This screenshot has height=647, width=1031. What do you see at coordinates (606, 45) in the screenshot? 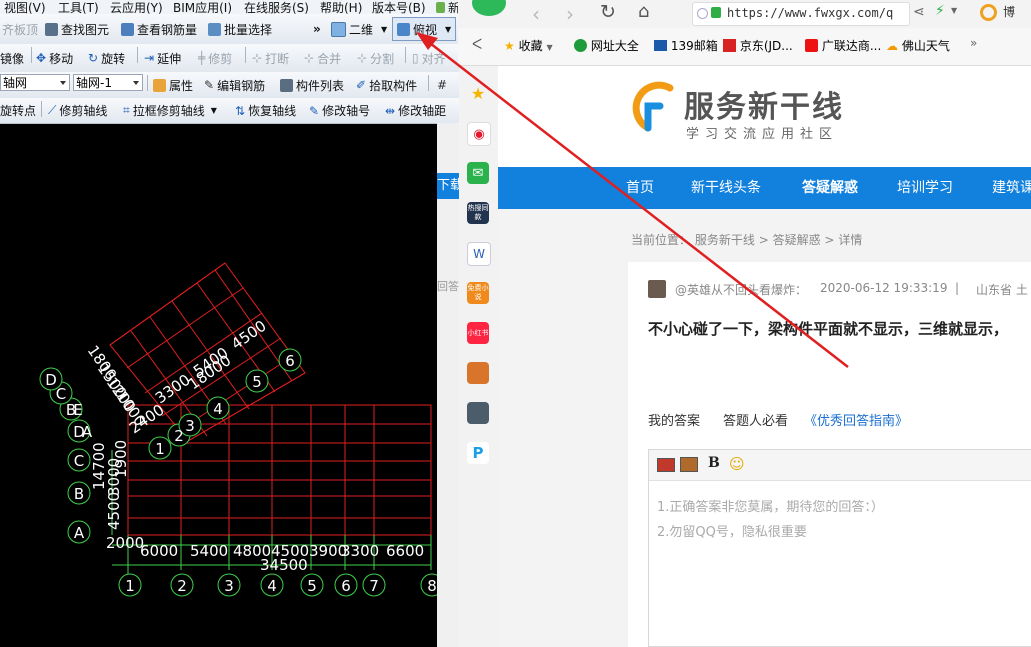
I see `bookmark-hao: 网址大全` at bounding box center [606, 45].